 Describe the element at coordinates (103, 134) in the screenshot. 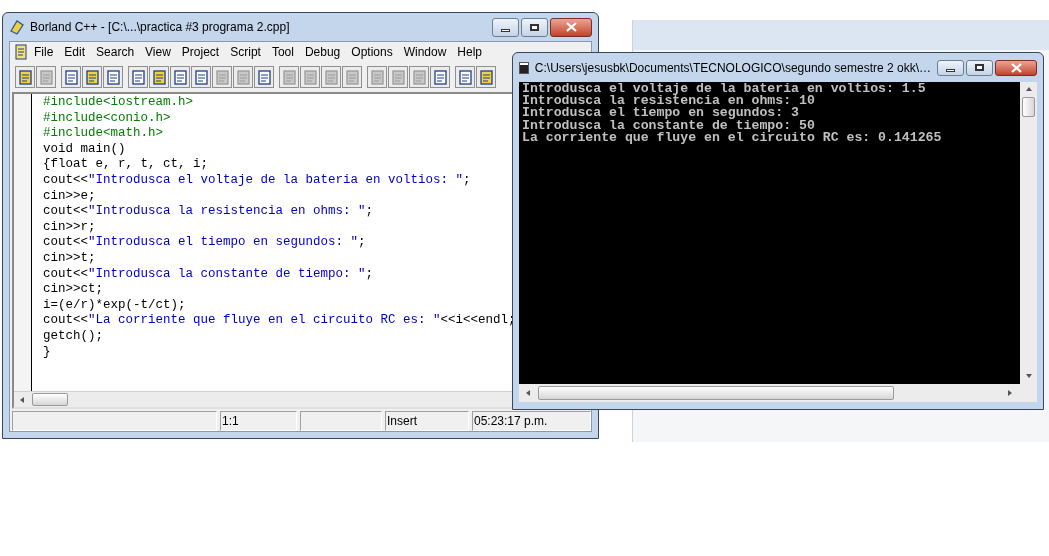

I see `code-line: #include<math.h>` at that location.